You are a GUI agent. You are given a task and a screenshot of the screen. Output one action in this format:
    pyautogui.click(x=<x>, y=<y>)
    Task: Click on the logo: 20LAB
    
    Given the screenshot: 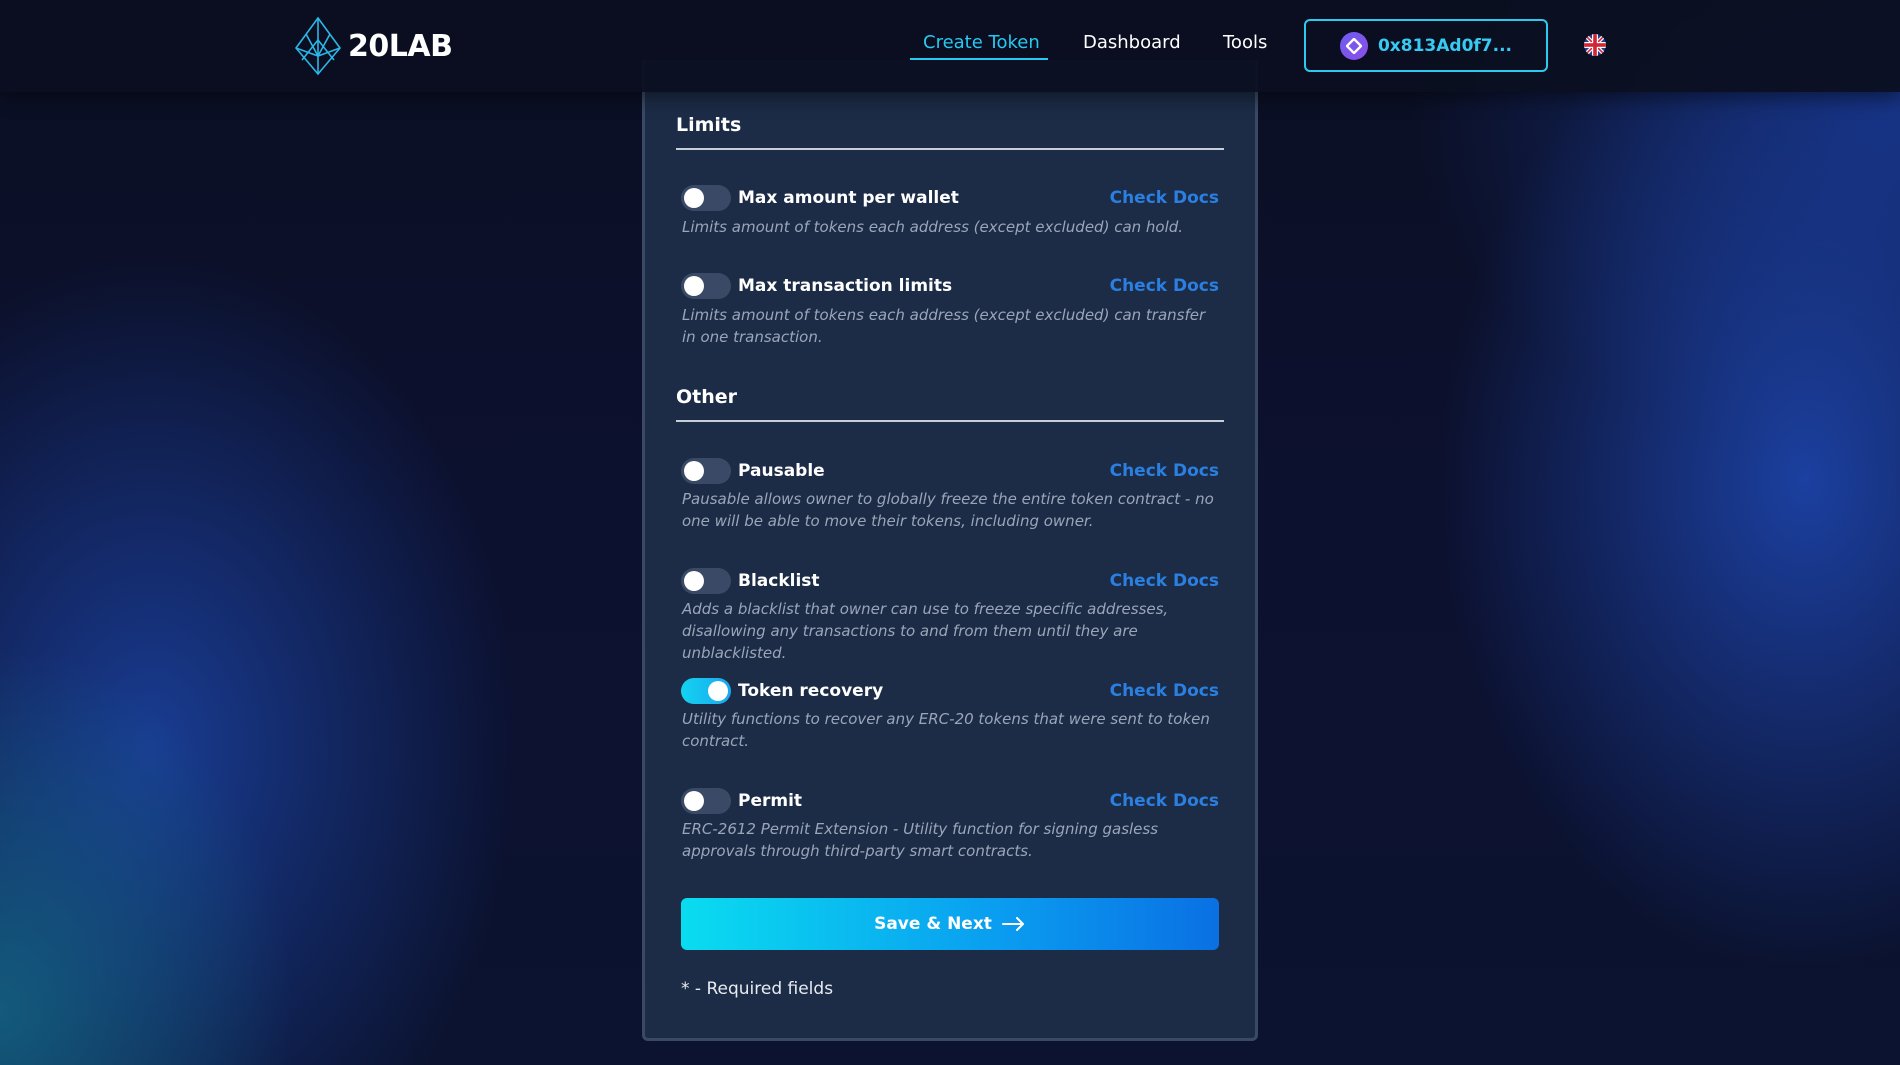 What is the action you would take?
    pyautogui.click(x=372, y=46)
    